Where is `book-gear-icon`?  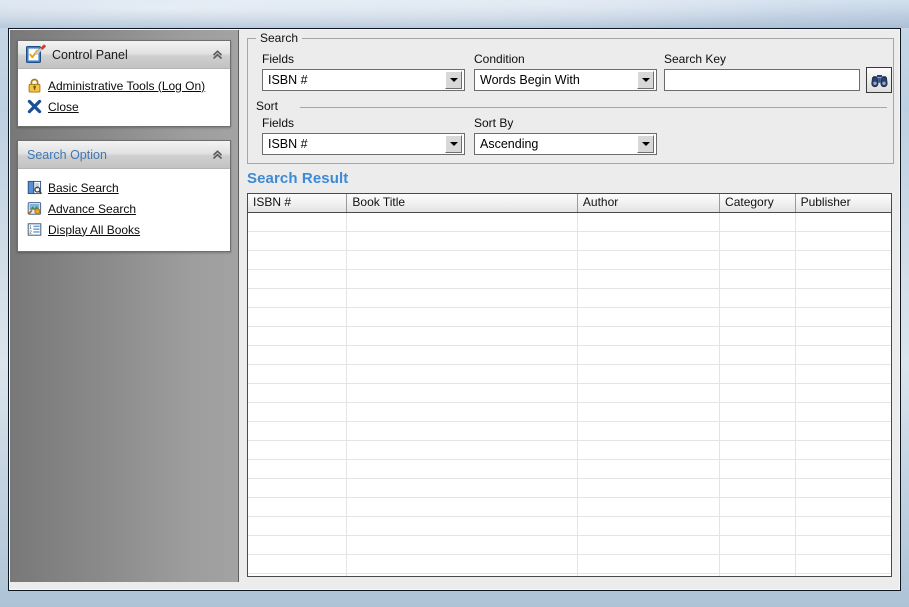 book-gear-icon is located at coordinates (34, 208).